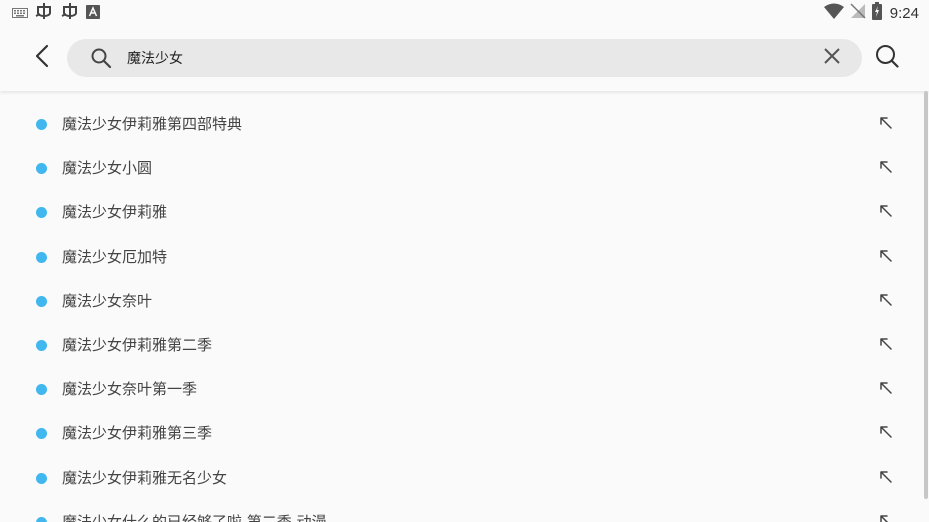 The height and width of the screenshot is (522, 929). I want to click on status-bar-right: 9:24, so click(871, 13).